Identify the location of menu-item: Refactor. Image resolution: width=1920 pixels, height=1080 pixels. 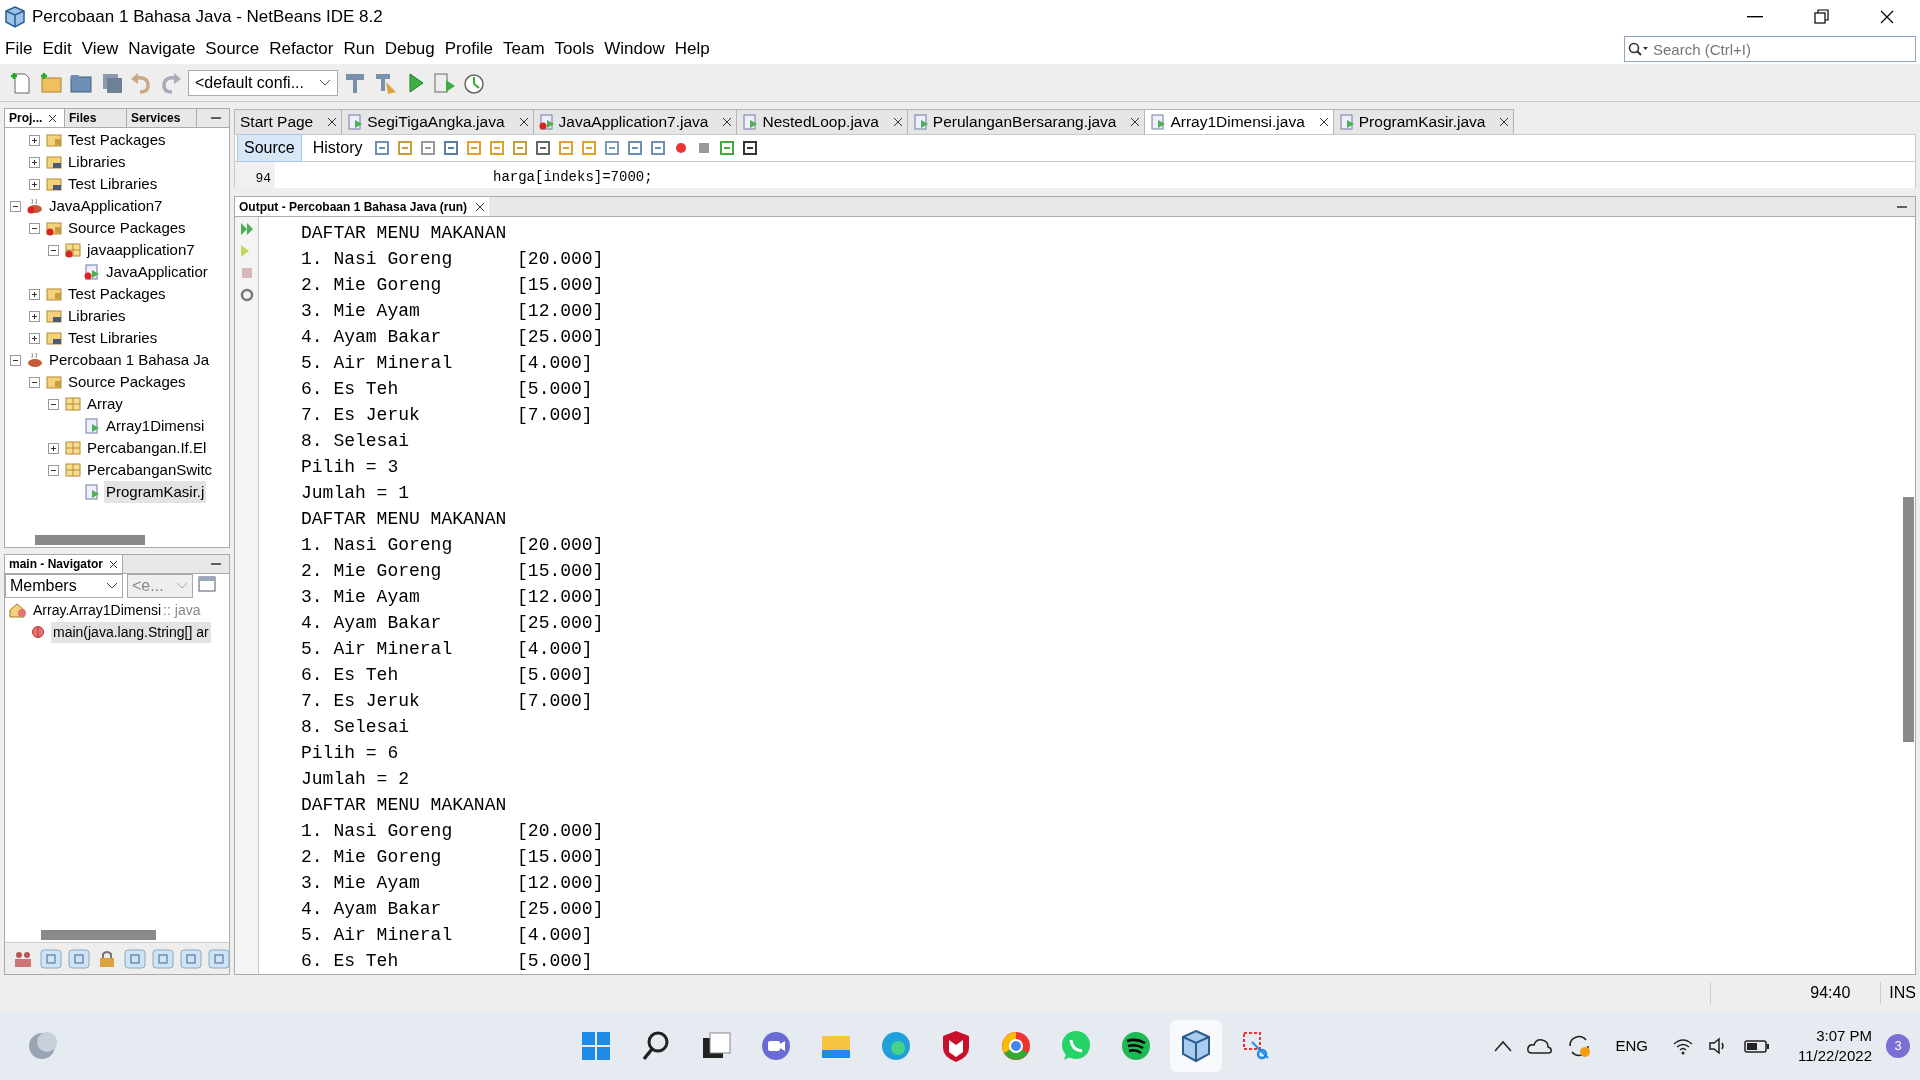
(301, 49).